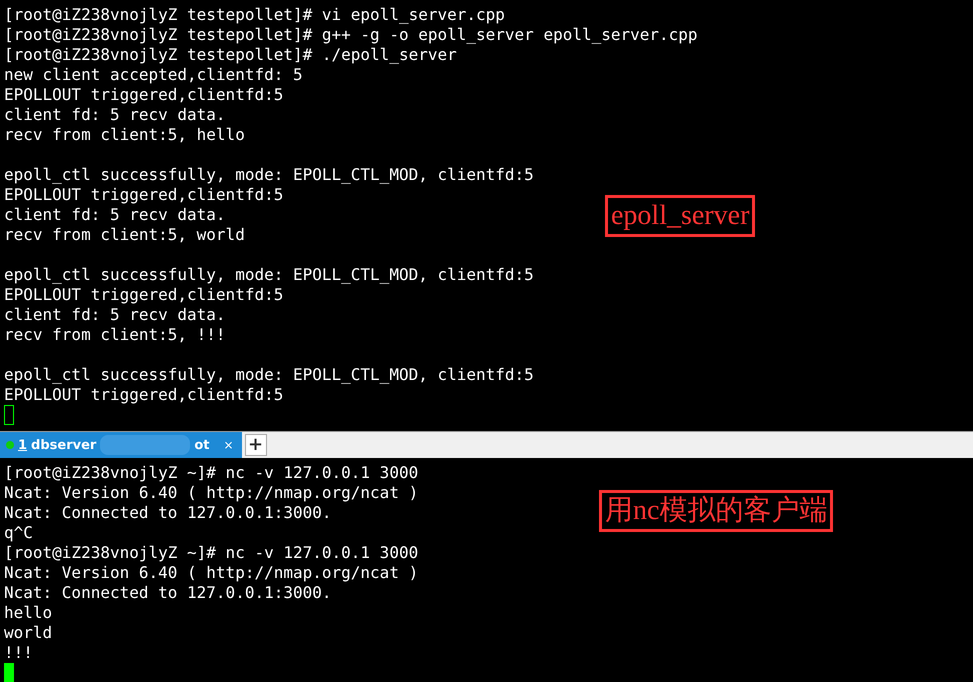  What do you see at coordinates (28, 613) in the screenshot?
I see `terminal-line: hello` at bounding box center [28, 613].